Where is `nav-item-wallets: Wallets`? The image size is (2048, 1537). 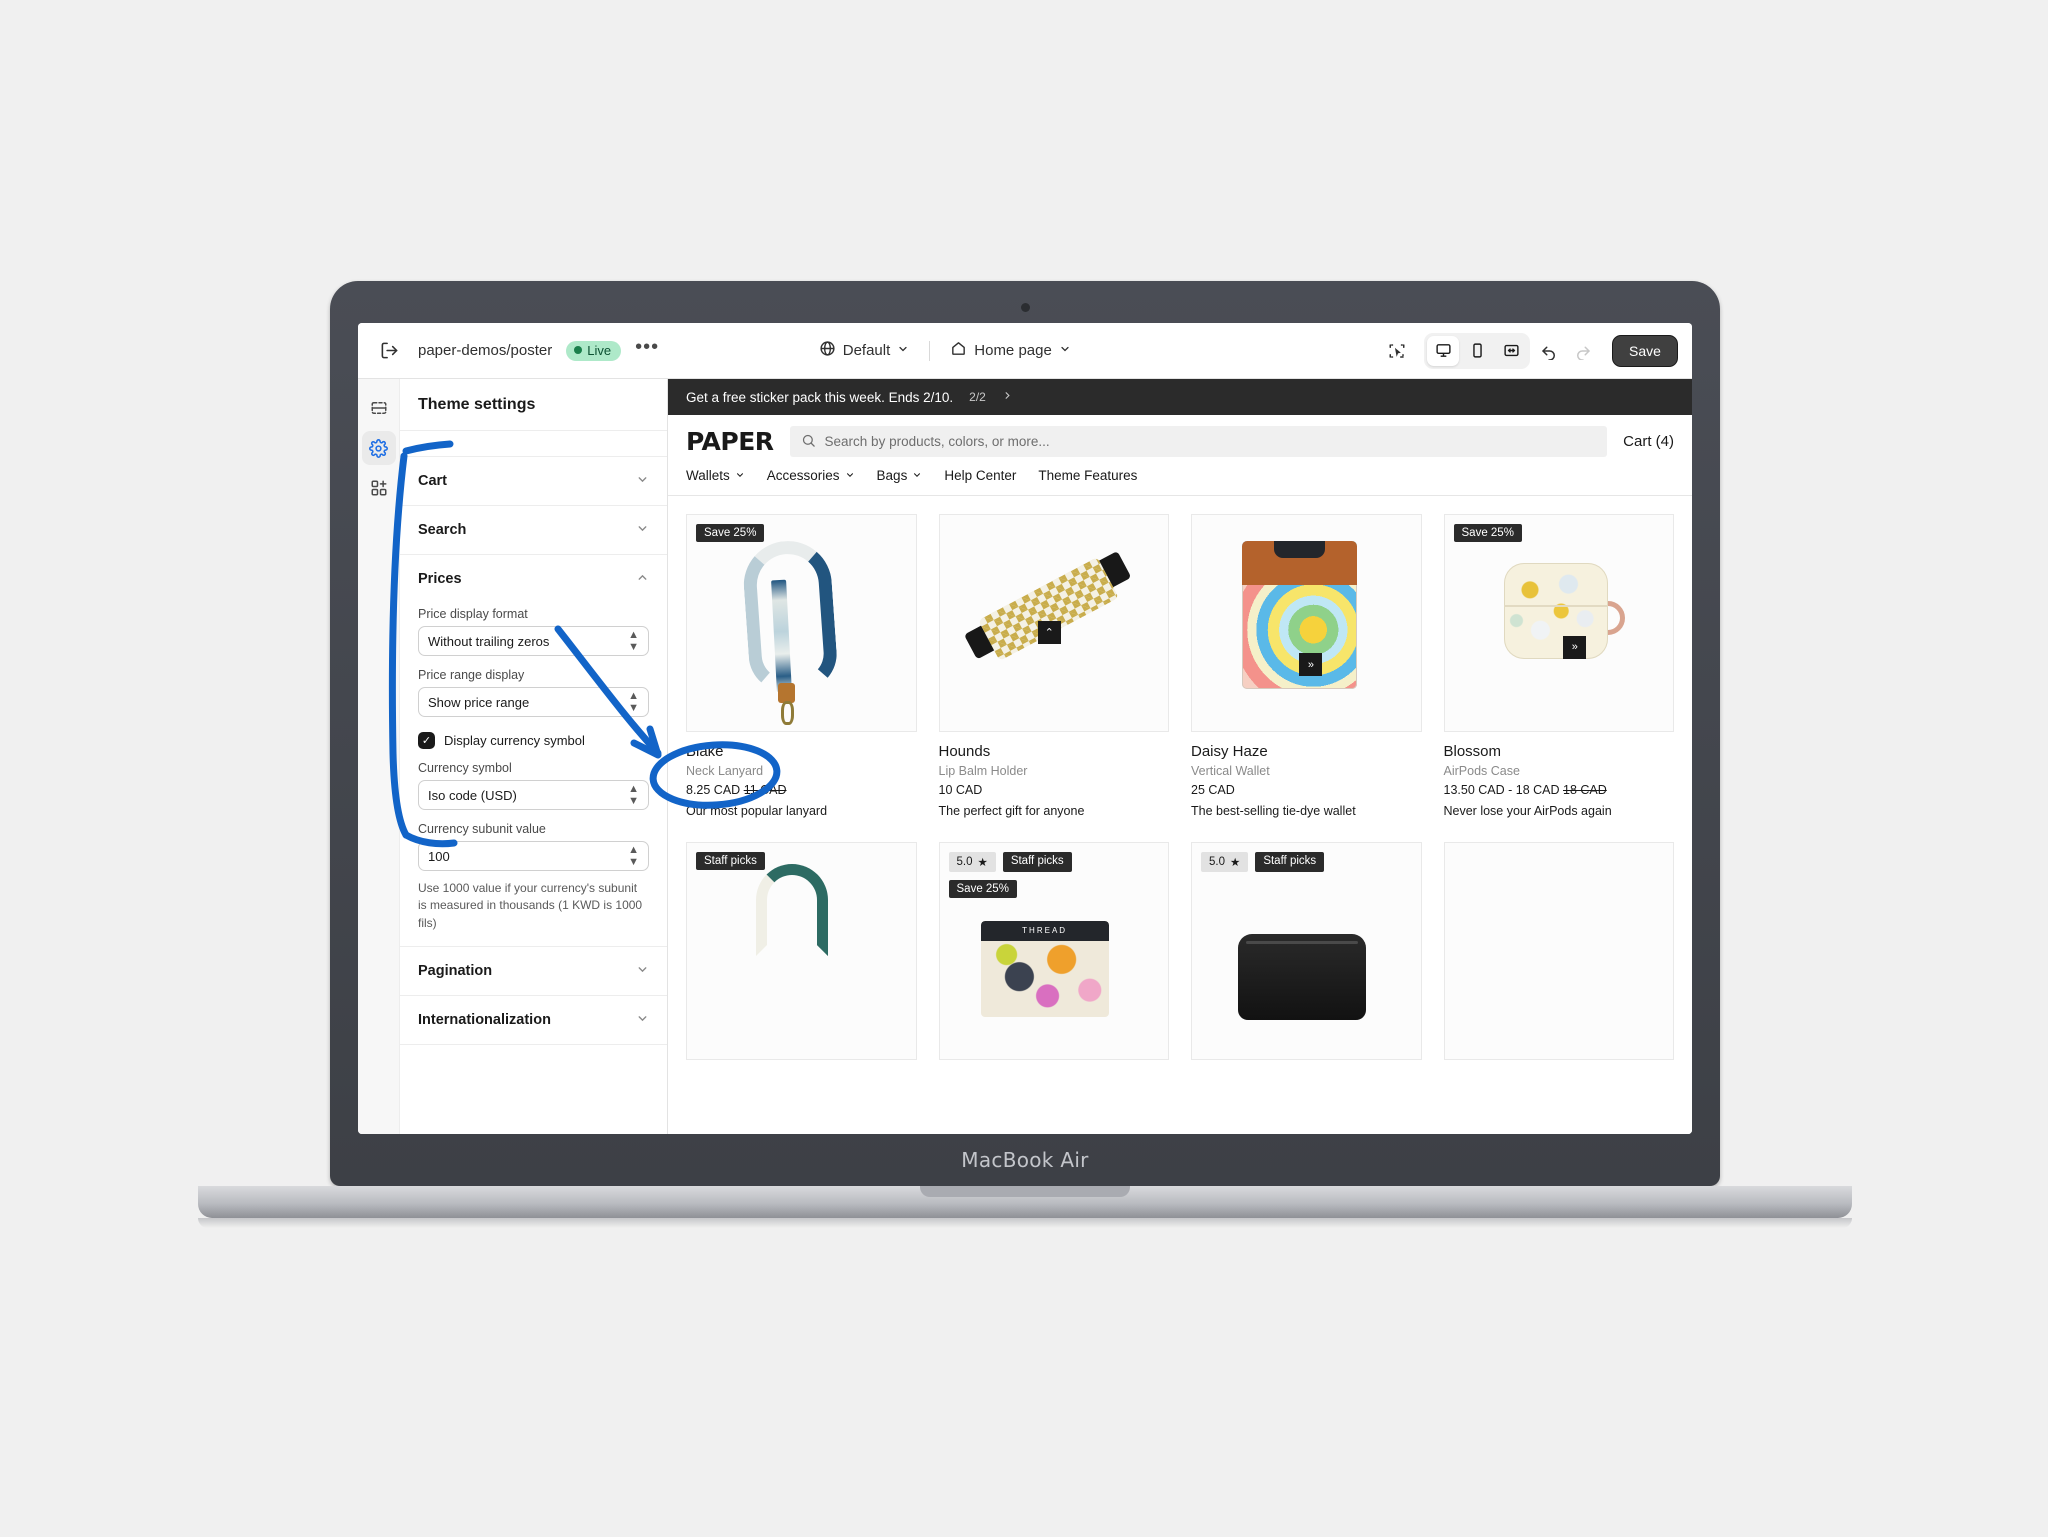 nav-item-wallets: Wallets is located at coordinates (715, 475).